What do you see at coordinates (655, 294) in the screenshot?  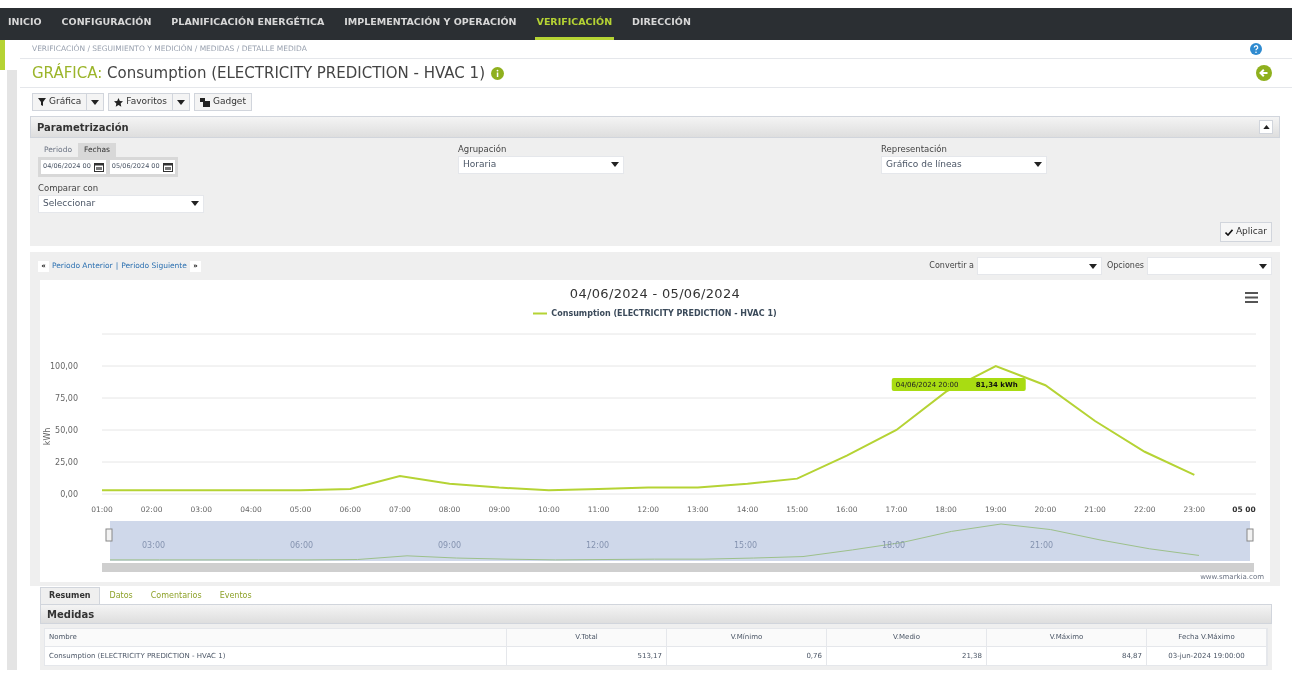 I see `chart-title: 04/06/2024 - 05/06/2024` at bounding box center [655, 294].